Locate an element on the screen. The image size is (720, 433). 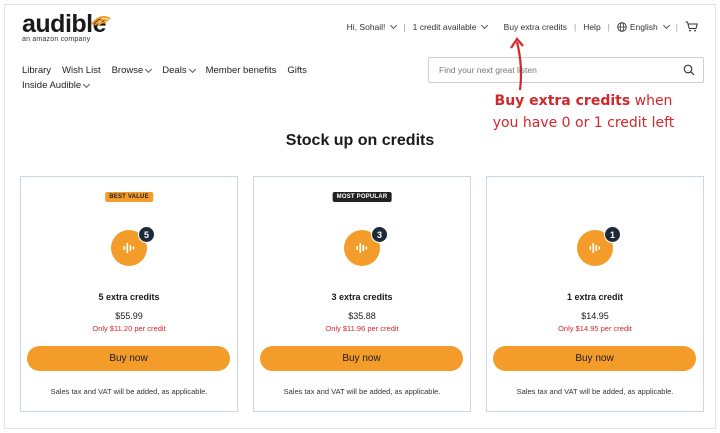
nav-member-benefits: Member benefits is located at coordinates (241, 70).